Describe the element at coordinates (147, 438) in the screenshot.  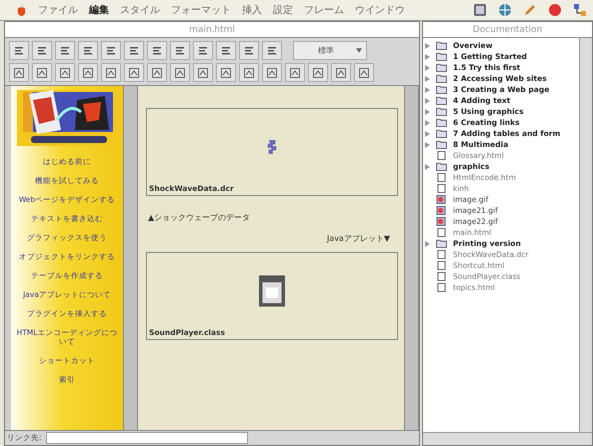
I see `link-field` at that location.